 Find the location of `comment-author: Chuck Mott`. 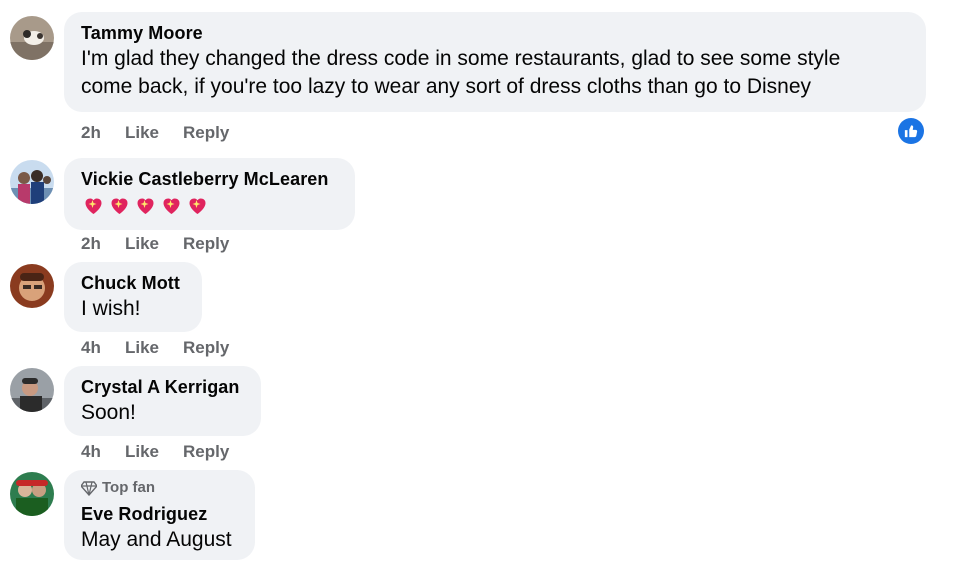

comment-author: Chuck Mott is located at coordinates (133, 283).